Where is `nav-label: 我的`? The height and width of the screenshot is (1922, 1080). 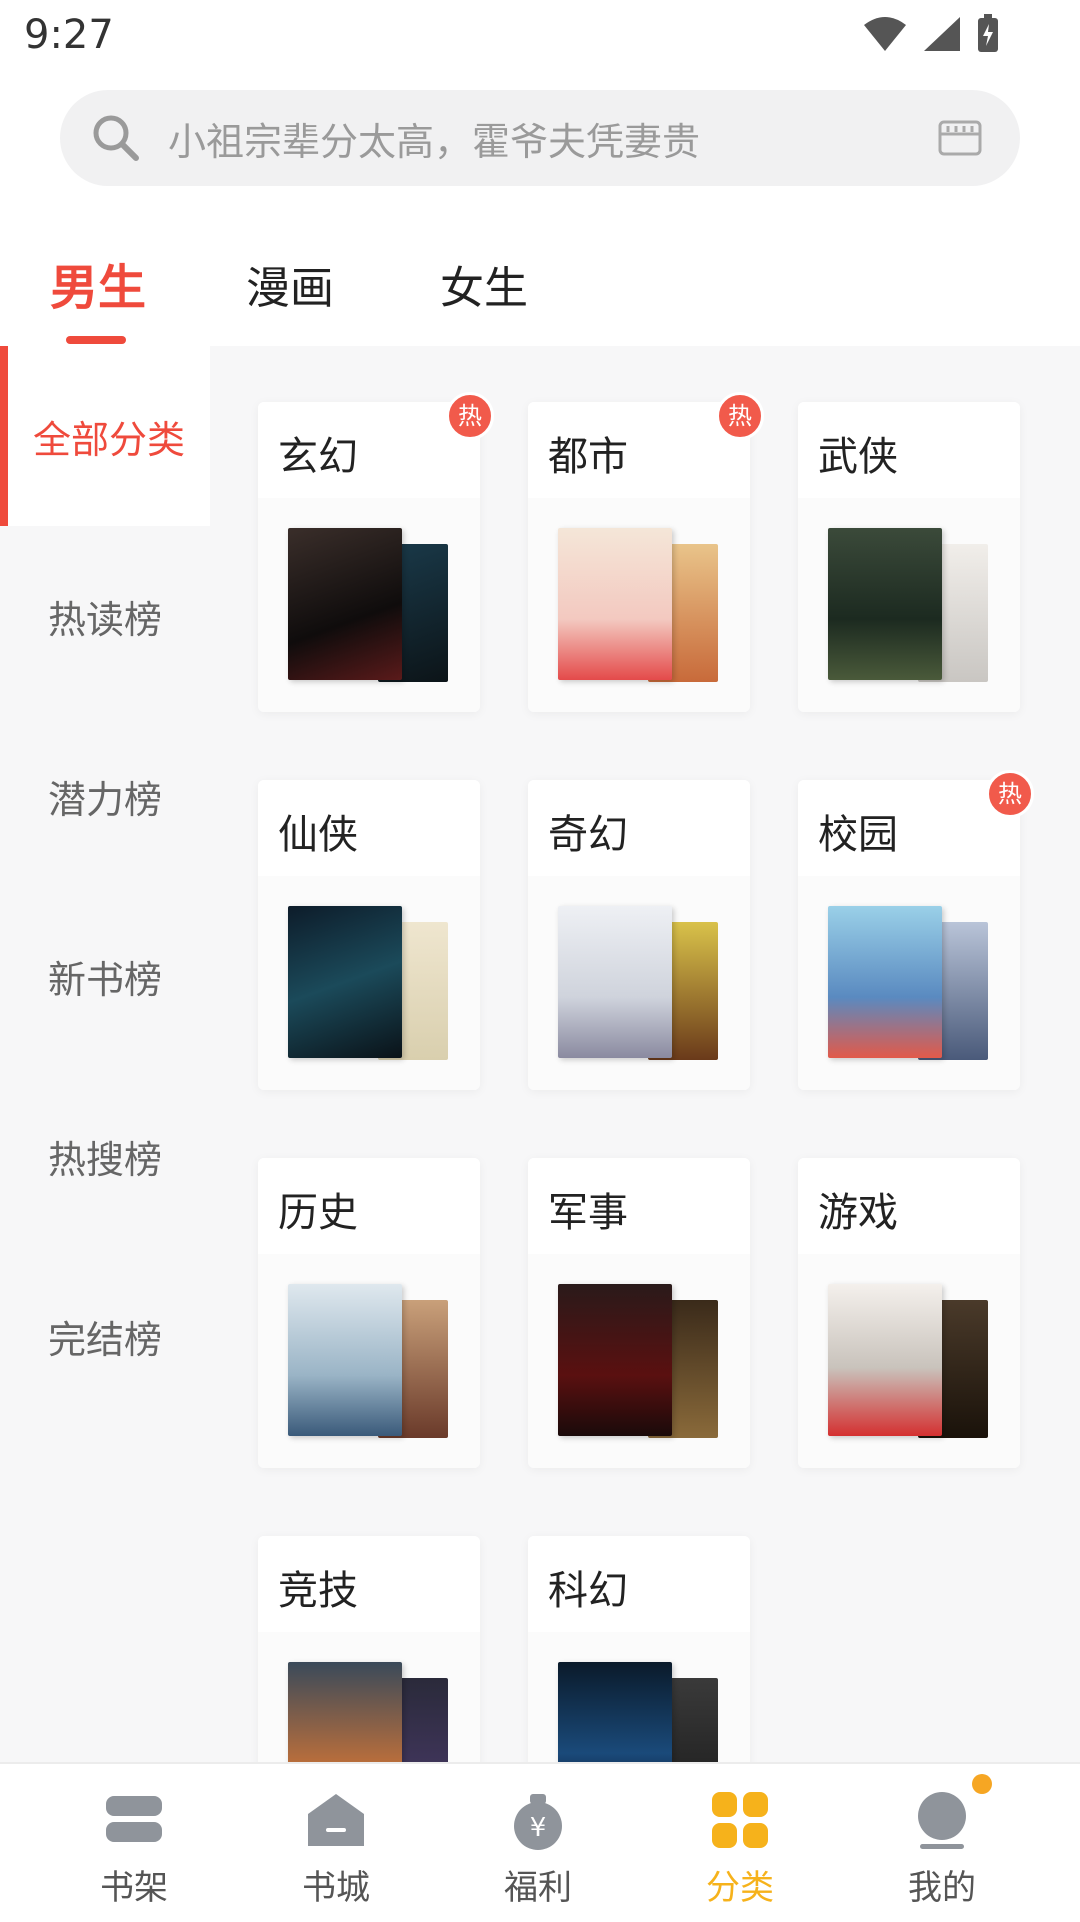 nav-label: 我的 is located at coordinates (942, 1888).